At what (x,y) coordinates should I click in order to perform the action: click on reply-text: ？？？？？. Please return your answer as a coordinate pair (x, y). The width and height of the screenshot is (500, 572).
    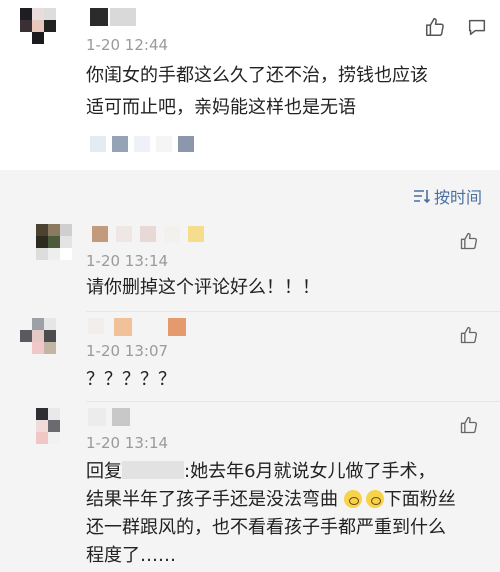
    Looking at the image, I should click on (131, 379).